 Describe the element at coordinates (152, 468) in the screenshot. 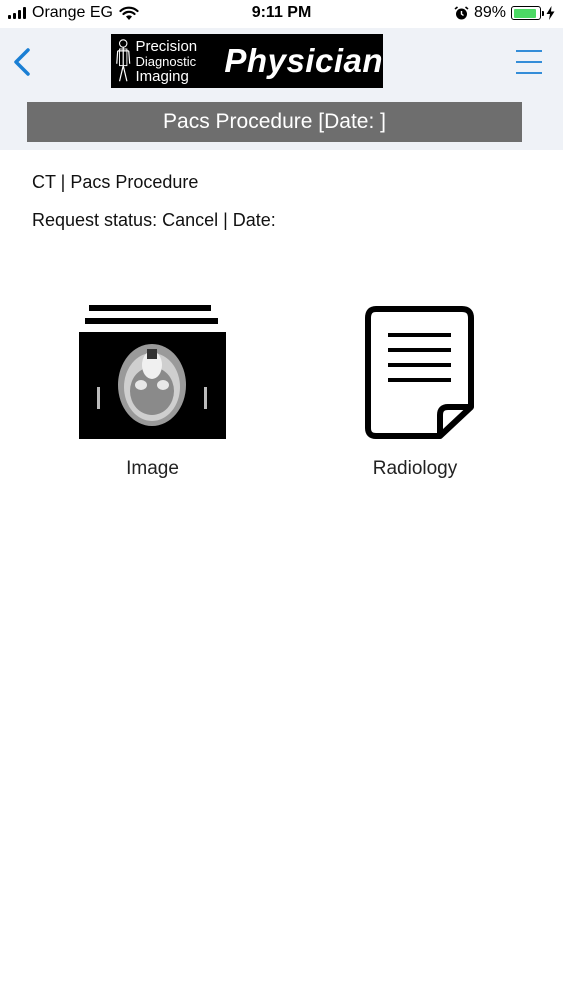

I see `image-tile-label: Image` at that location.